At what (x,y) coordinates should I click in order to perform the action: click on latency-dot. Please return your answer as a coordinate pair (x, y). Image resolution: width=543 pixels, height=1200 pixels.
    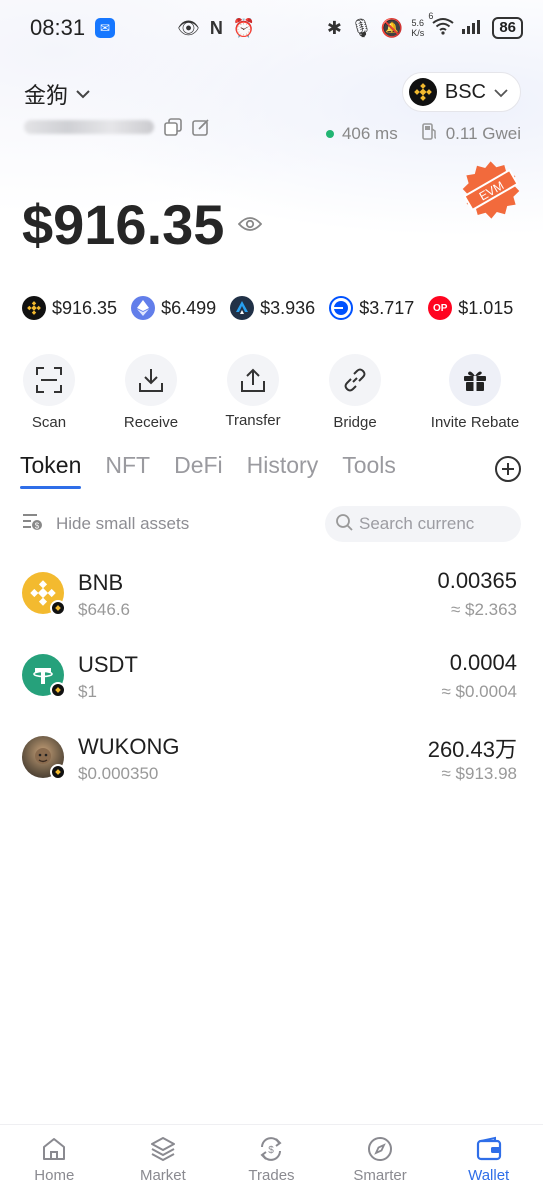
    Looking at the image, I should click on (329, 133).